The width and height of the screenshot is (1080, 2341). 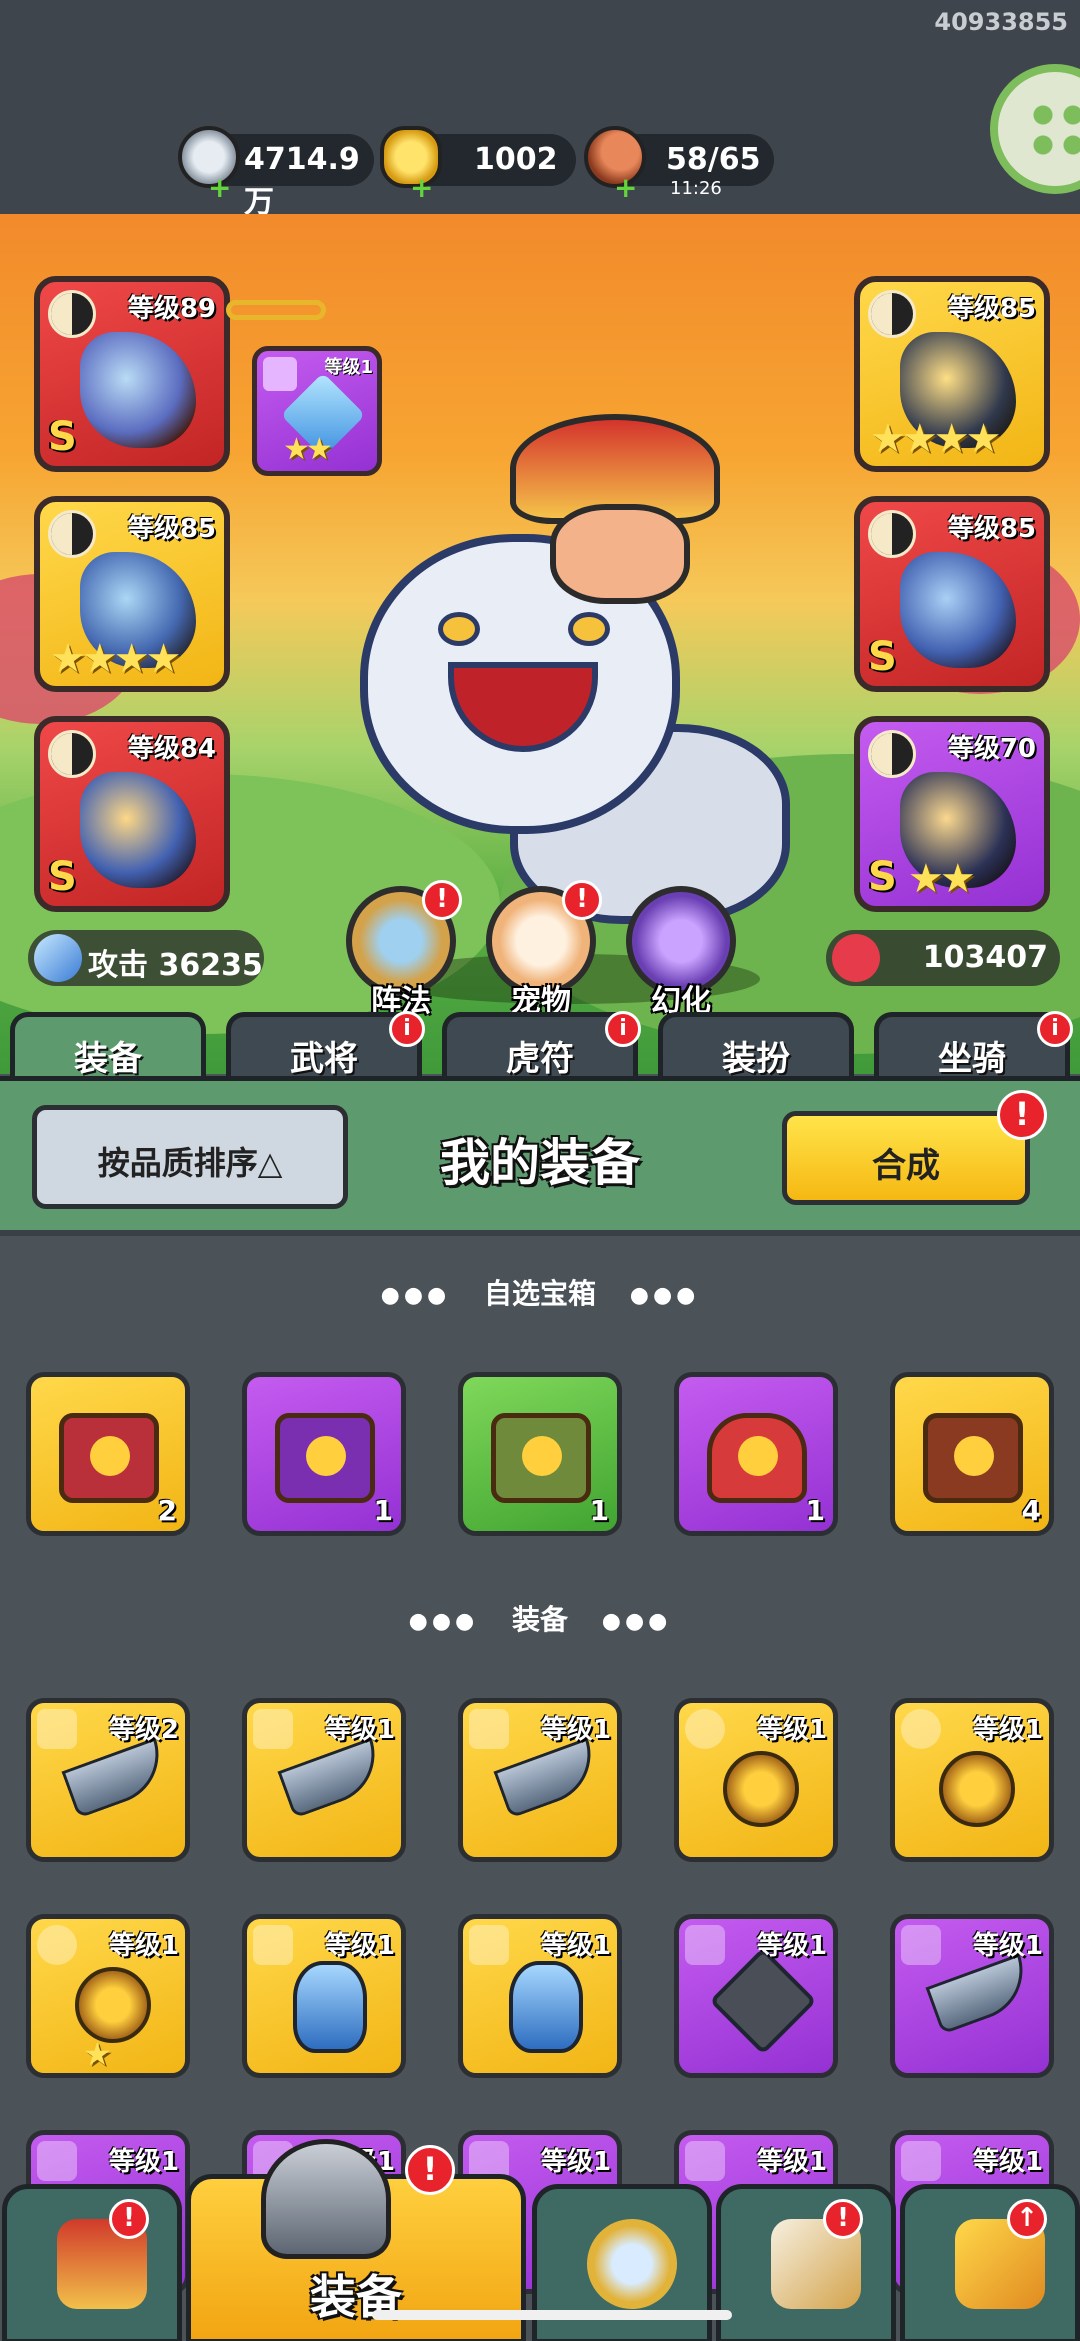 I want to click on tab-label: 装扮, so click(x=756, y=1059).